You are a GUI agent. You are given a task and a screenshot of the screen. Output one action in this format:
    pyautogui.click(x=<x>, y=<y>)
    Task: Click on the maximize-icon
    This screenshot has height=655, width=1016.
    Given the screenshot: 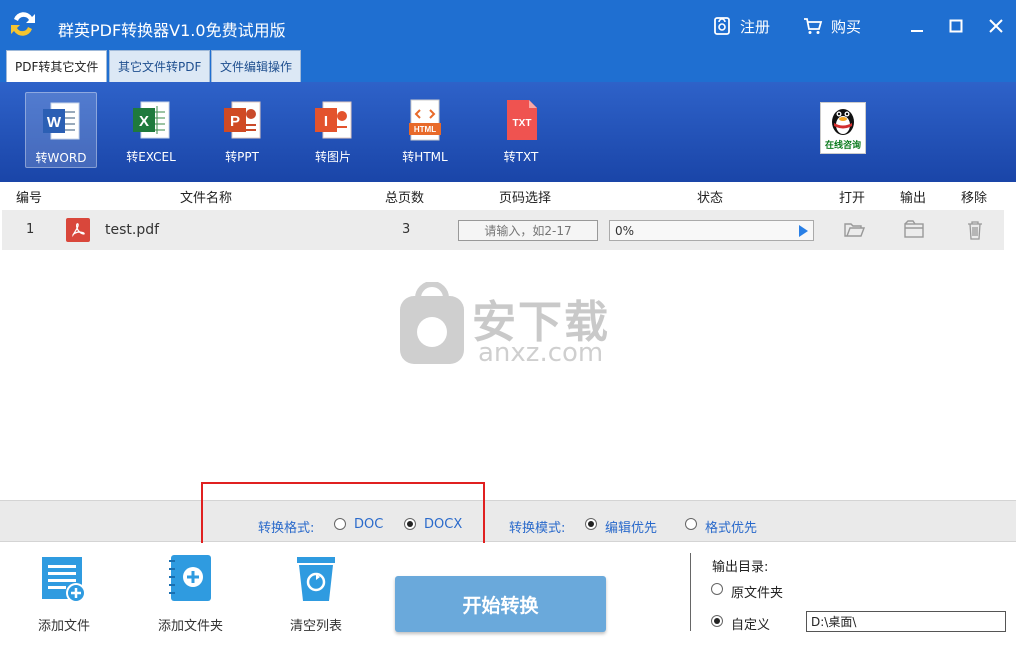 What is the action you would take?
    pyautogui.click(x=956, y=26)
    